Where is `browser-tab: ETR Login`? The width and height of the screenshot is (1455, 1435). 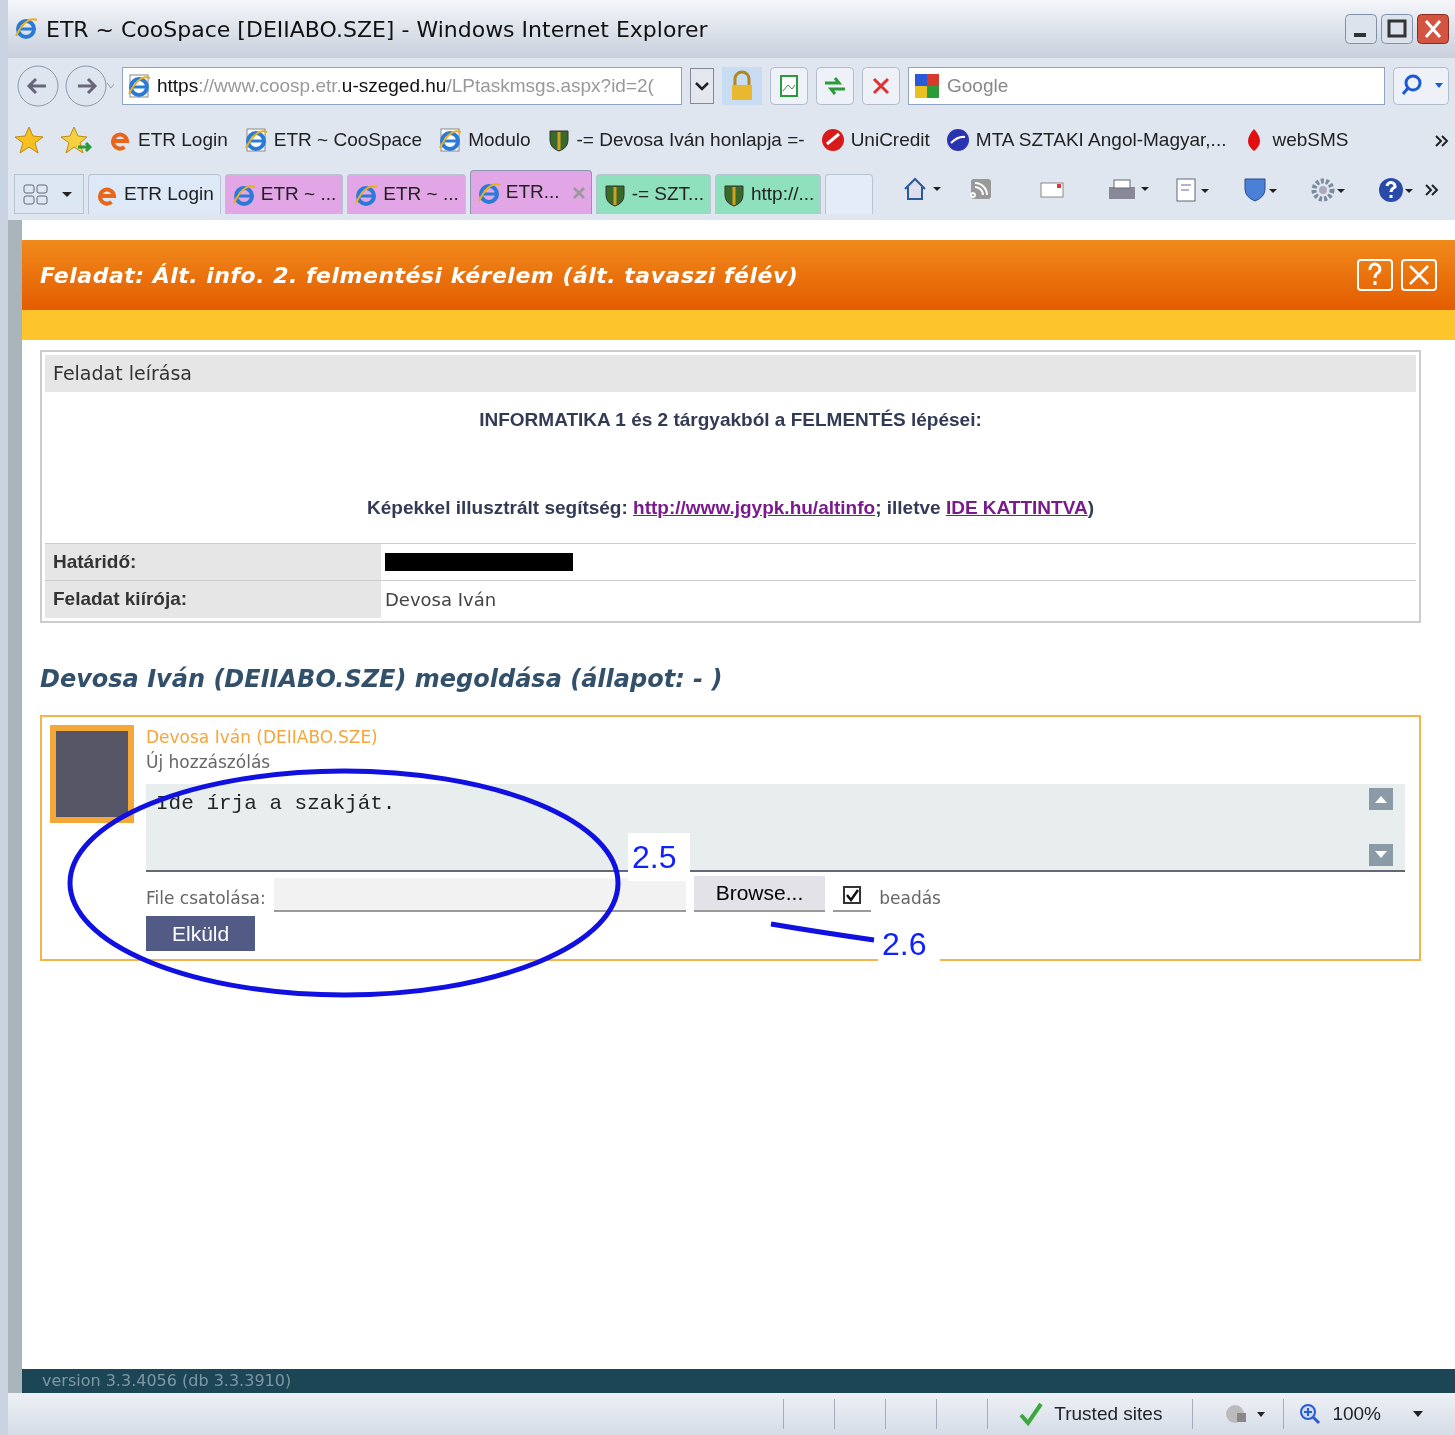
browser-tab: ETR Login is located at coordinates (154, 194).